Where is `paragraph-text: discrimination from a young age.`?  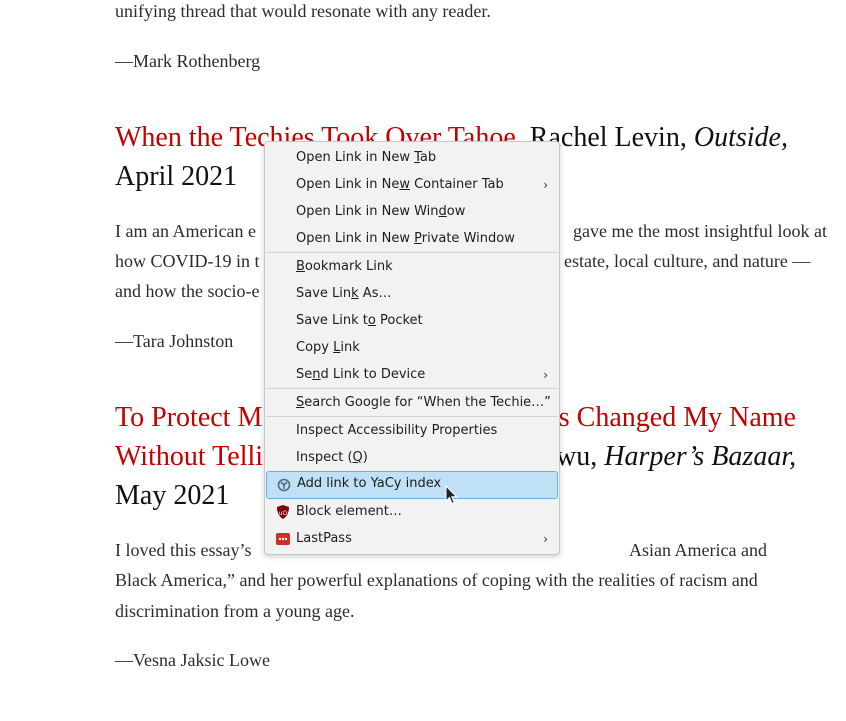 paragraph-text: discrimination from a young age. is located at coordinates (235, 611).